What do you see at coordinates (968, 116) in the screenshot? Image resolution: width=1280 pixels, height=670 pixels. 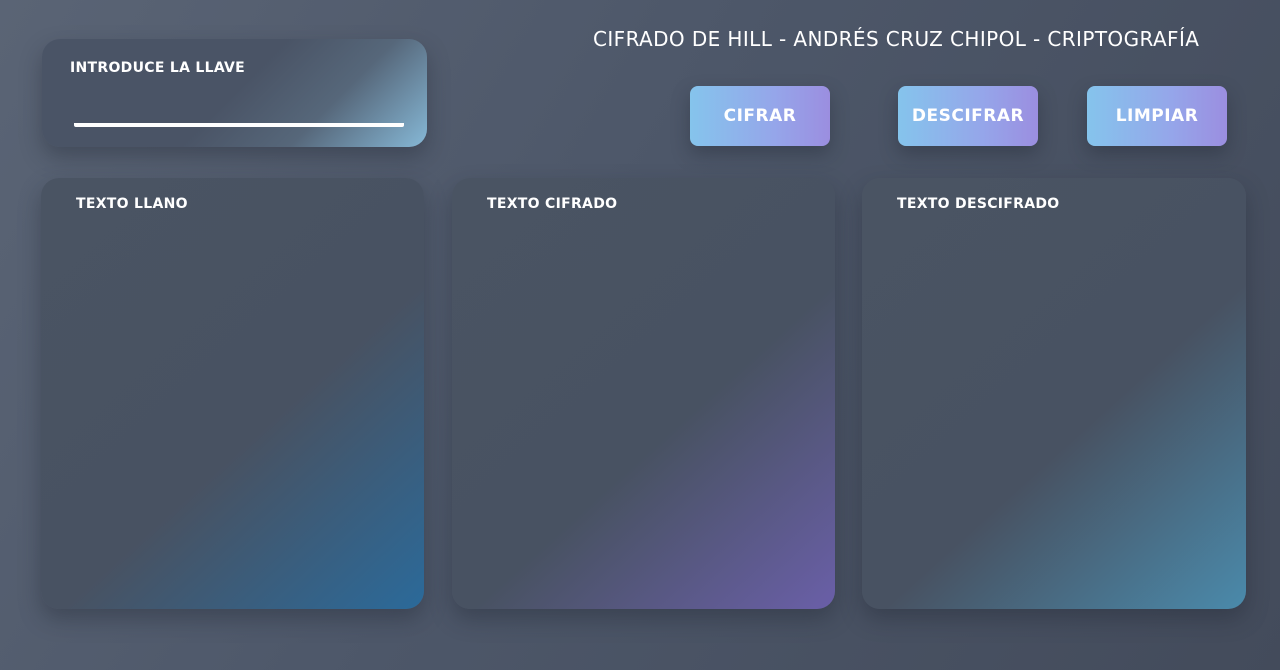 I see `decrypt-button: DESCIFRAR` at bounding box center [968, 116].